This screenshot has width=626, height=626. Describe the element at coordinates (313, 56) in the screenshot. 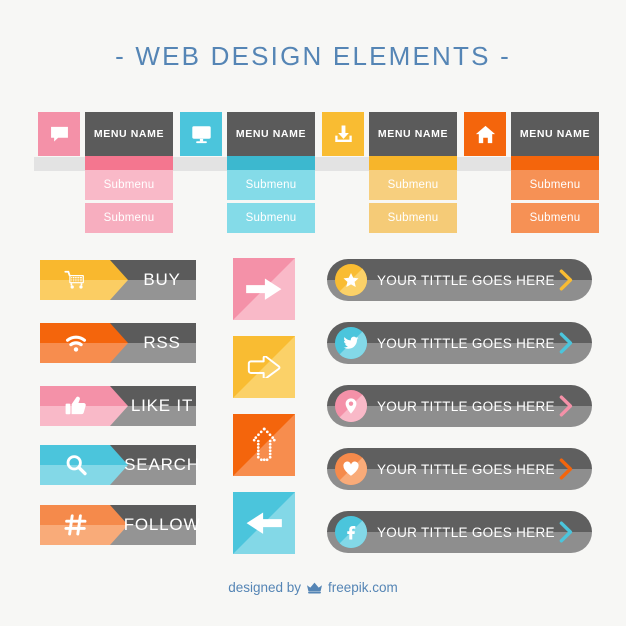

I see `page-title: - WEB DESIGN ELEMENTS -` at that location.